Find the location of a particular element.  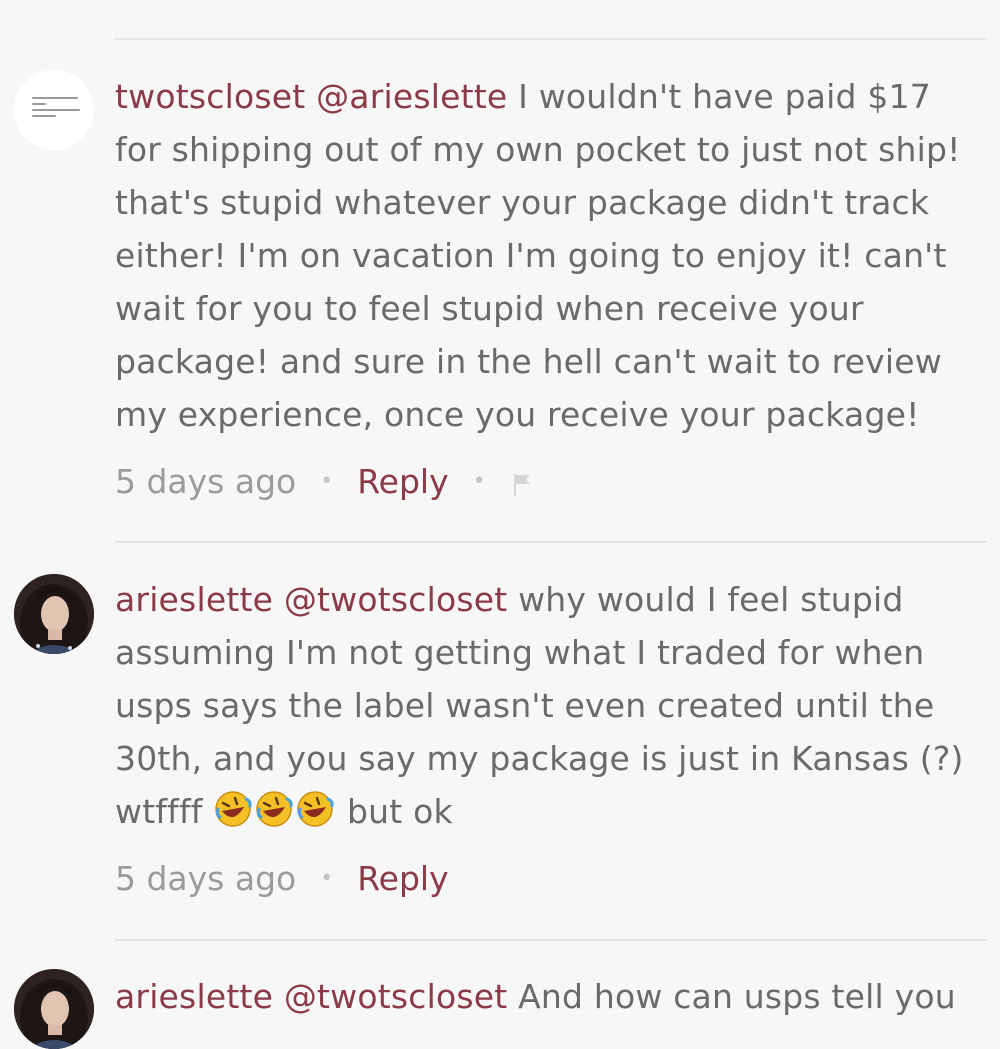

comment-meta: 5 days ago • Reply • is located at coordinates (325, 481).